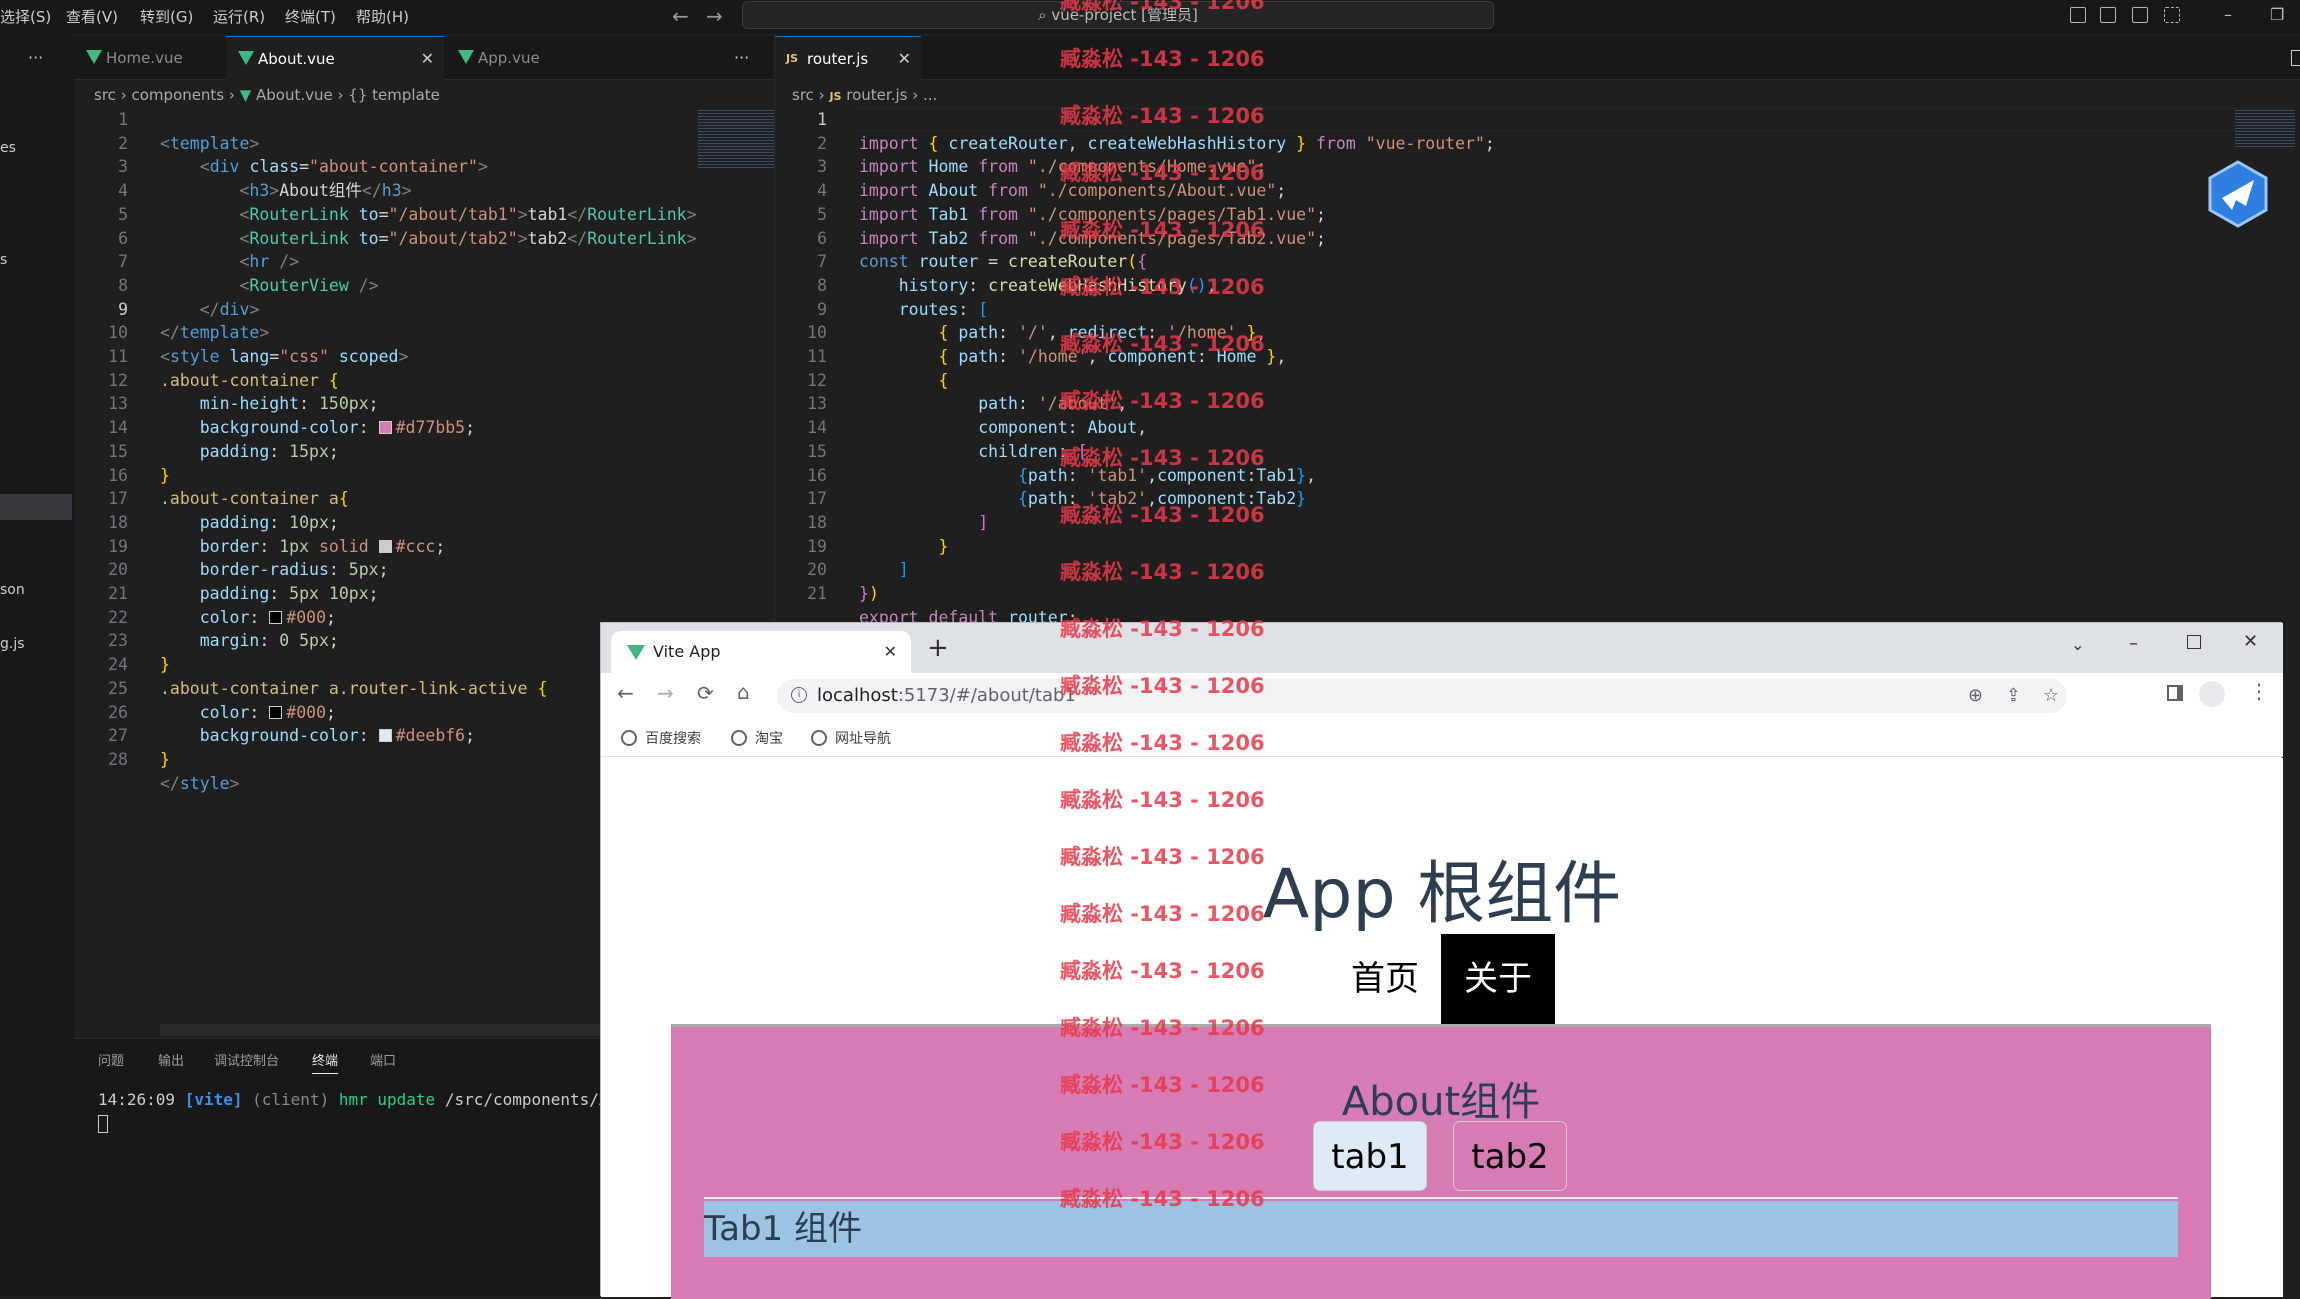 The image size is (2300, 1299). Describe the element at coordinates (118, 617) in the screenshot. I see `line-number: 22` at that location.